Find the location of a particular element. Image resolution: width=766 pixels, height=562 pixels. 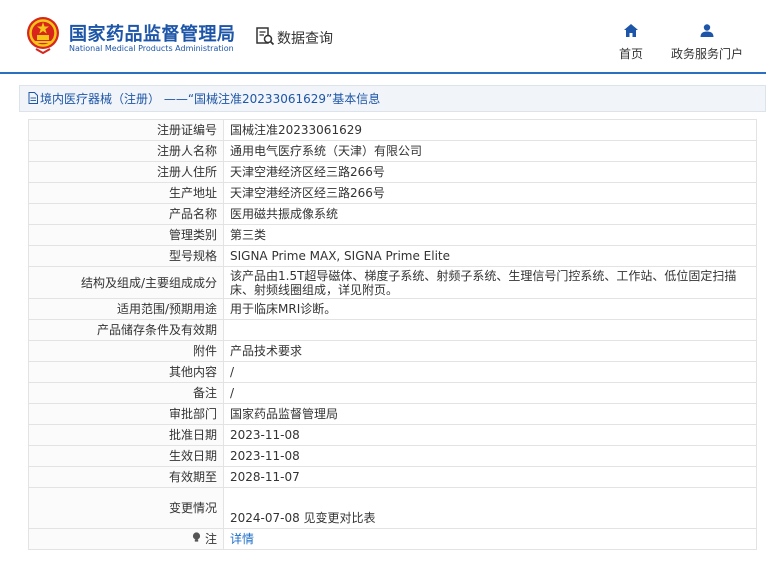

row-label: 型号规格 is located at coordinates (126, 256).